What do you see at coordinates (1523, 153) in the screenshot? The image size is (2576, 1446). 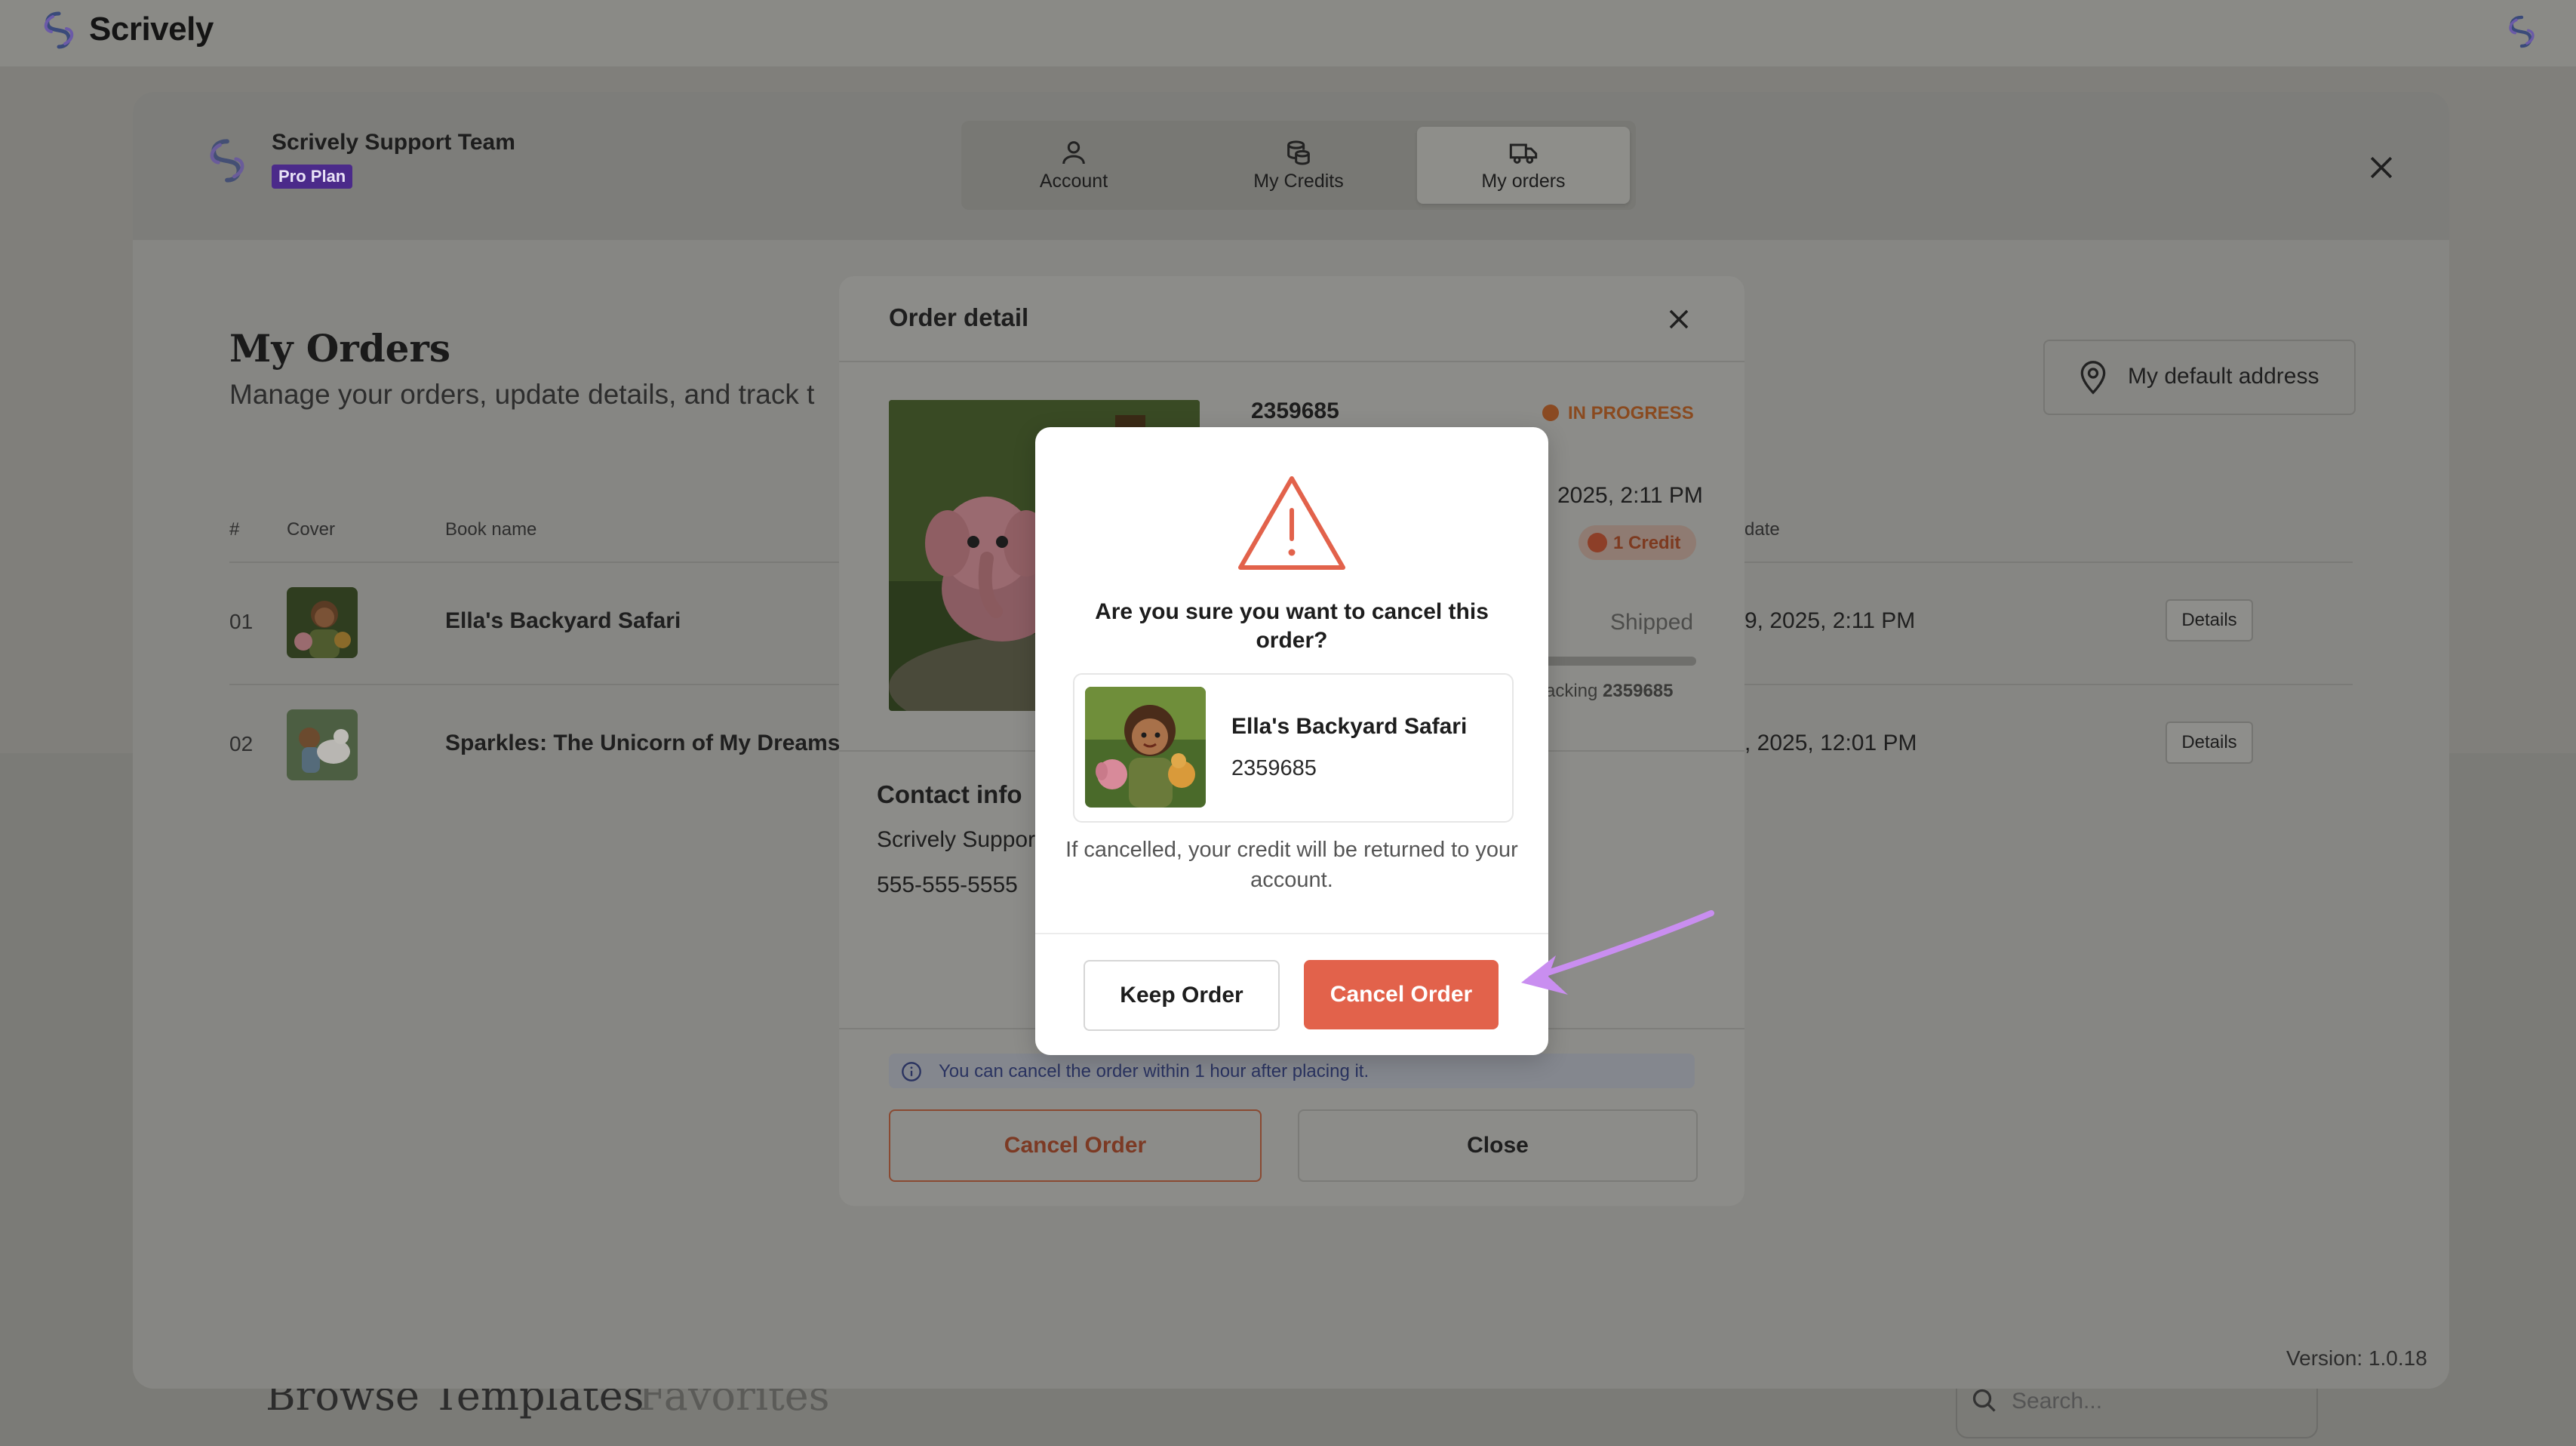 I see `truck-icon` at bounding box center [1523, 153].